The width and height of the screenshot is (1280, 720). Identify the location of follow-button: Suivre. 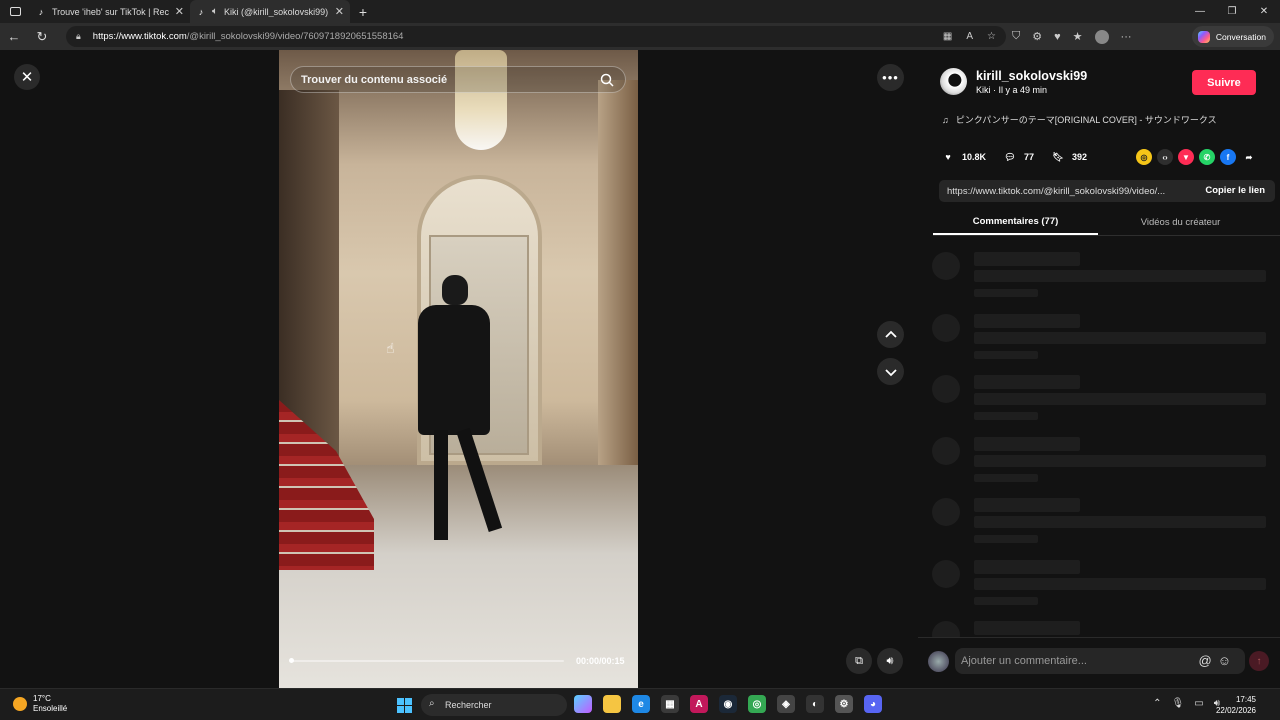
(1224, 82).